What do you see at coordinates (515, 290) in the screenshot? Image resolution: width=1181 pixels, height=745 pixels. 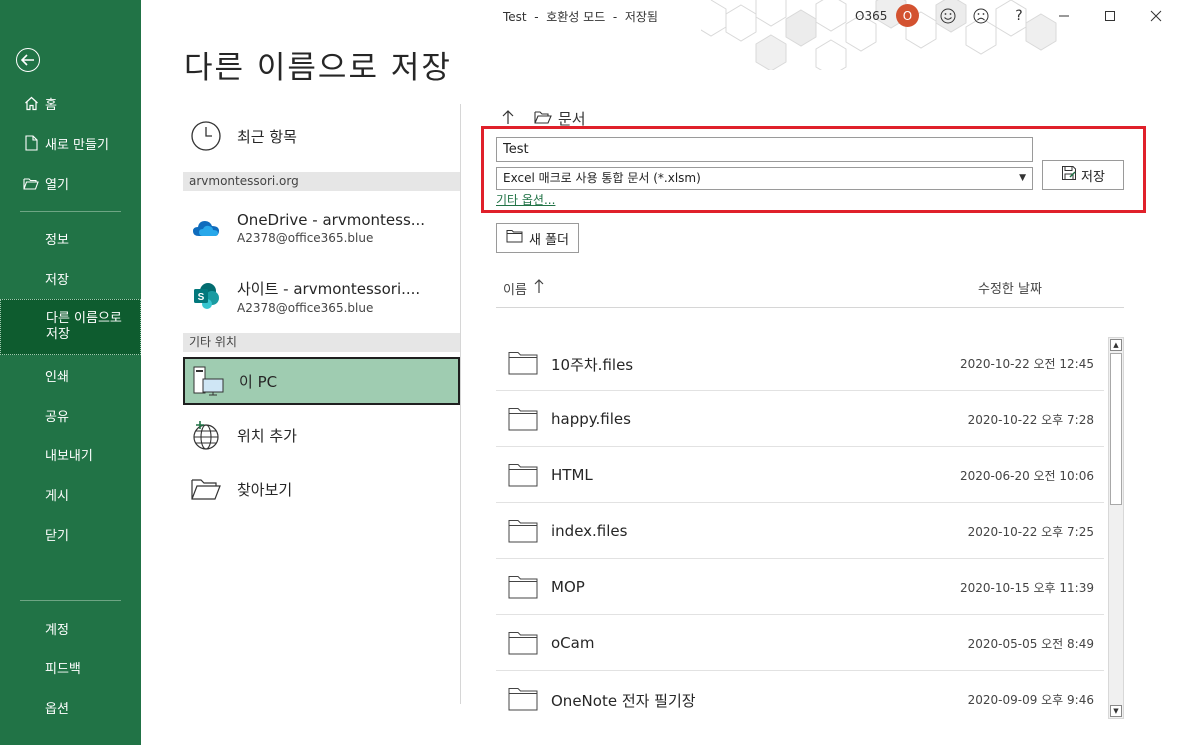 I see `column-name-label: 이름` at bounding box center [515, 290].